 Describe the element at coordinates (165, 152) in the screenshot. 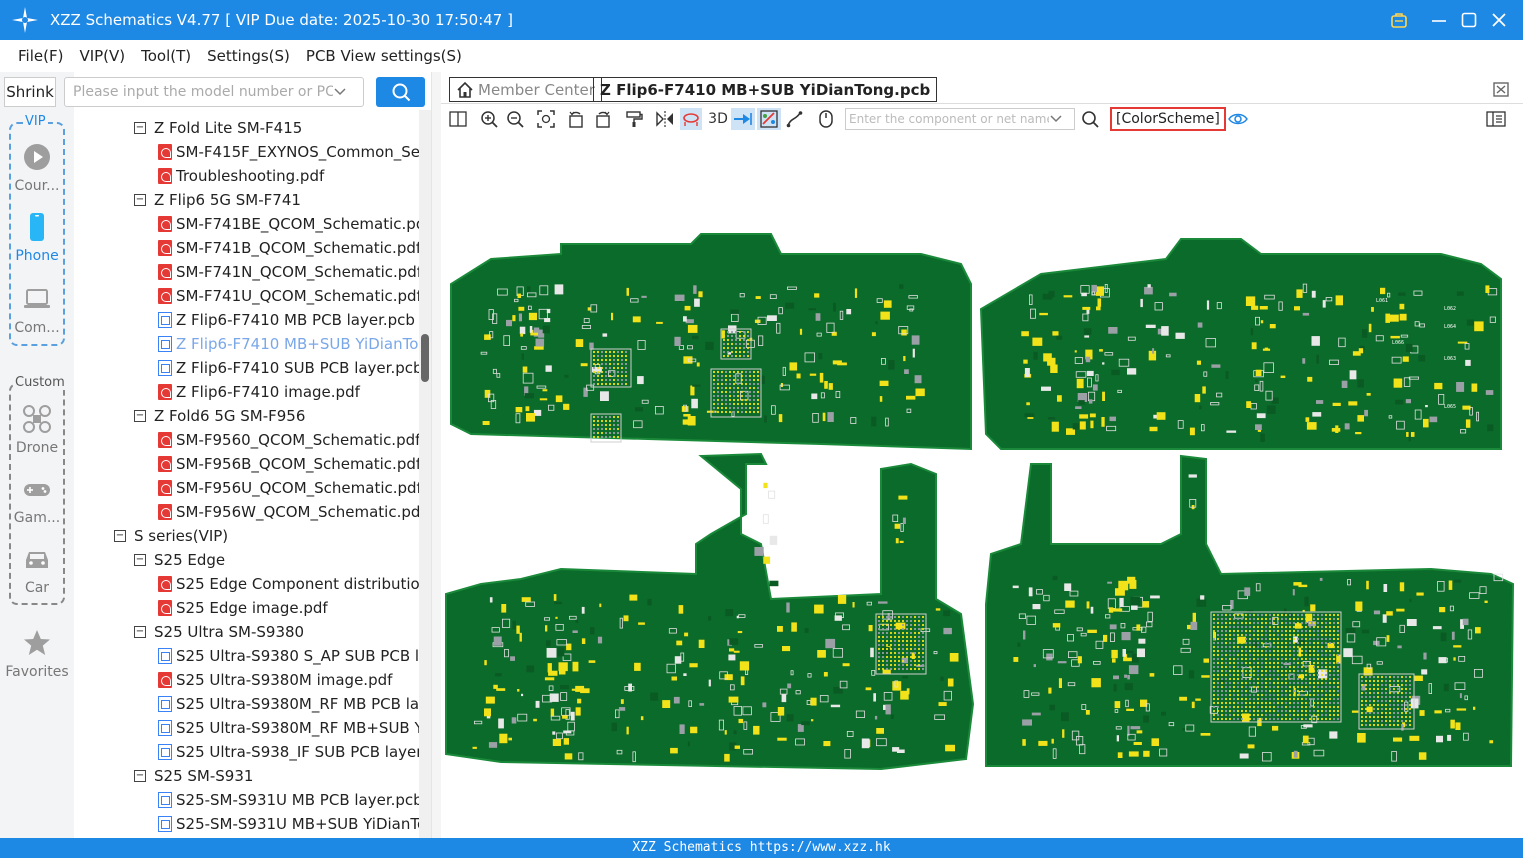

I see `pdf-file-icon` at that location.